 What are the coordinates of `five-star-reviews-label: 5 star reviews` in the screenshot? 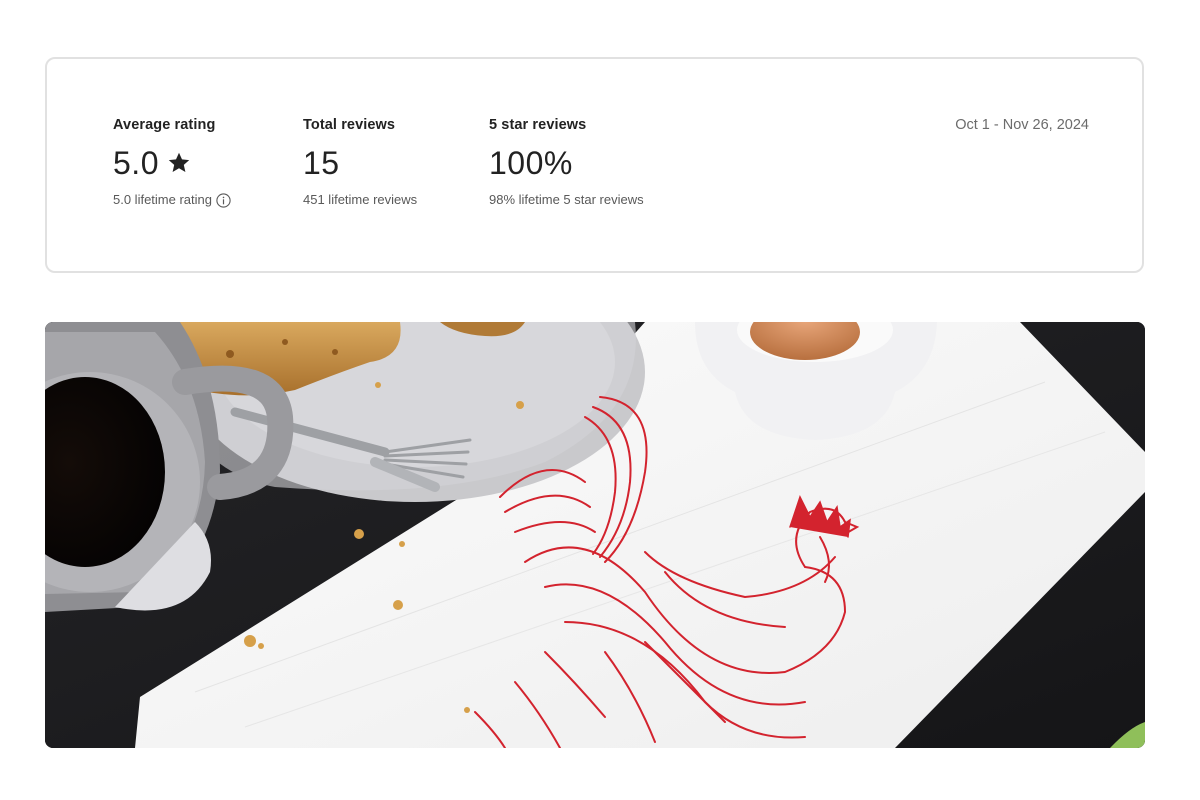 It's located at (538, 125).